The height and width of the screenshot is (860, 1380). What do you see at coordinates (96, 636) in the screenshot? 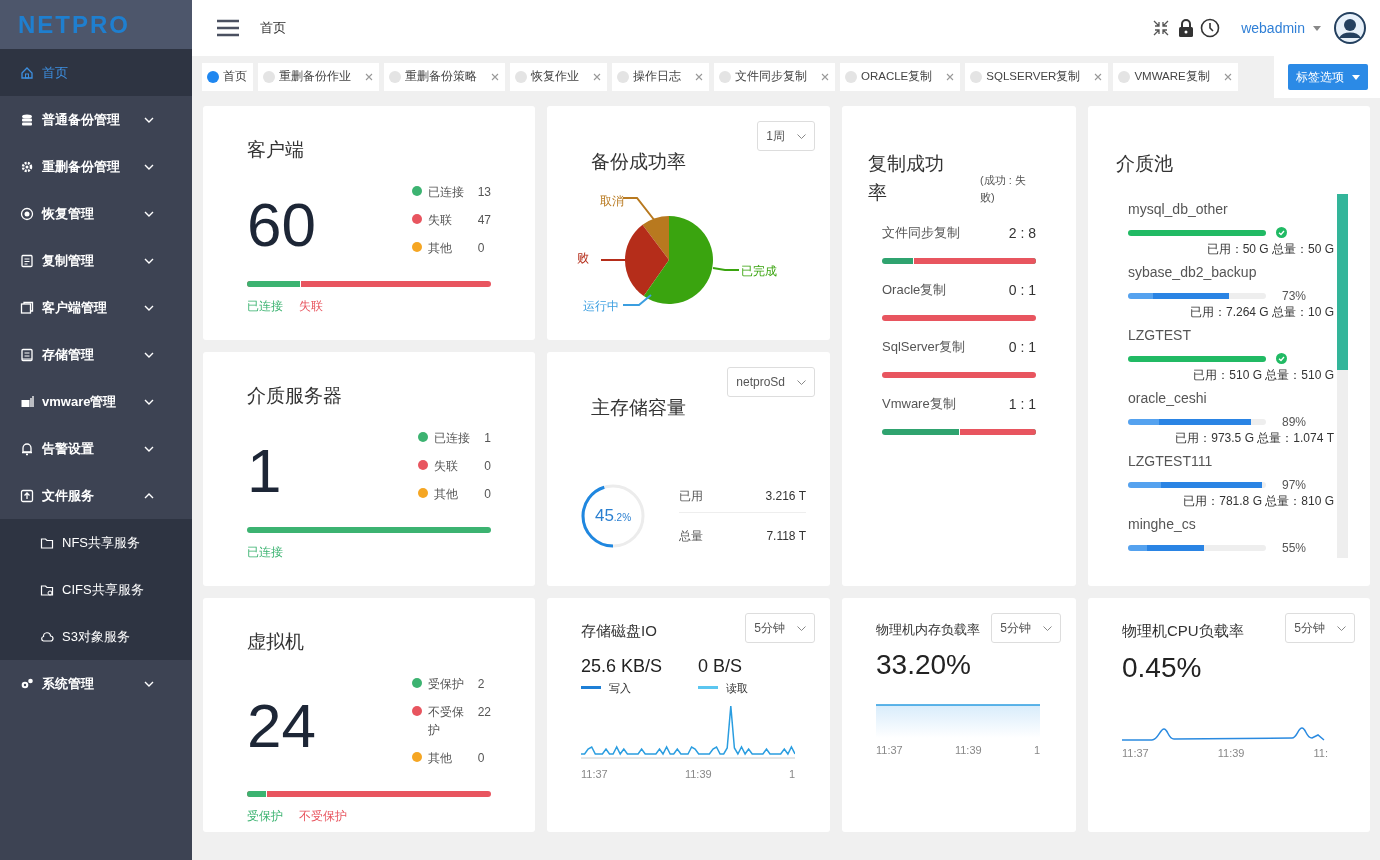
I see `sidebar-item: S3对象服务` at bounding box center [96, 636].